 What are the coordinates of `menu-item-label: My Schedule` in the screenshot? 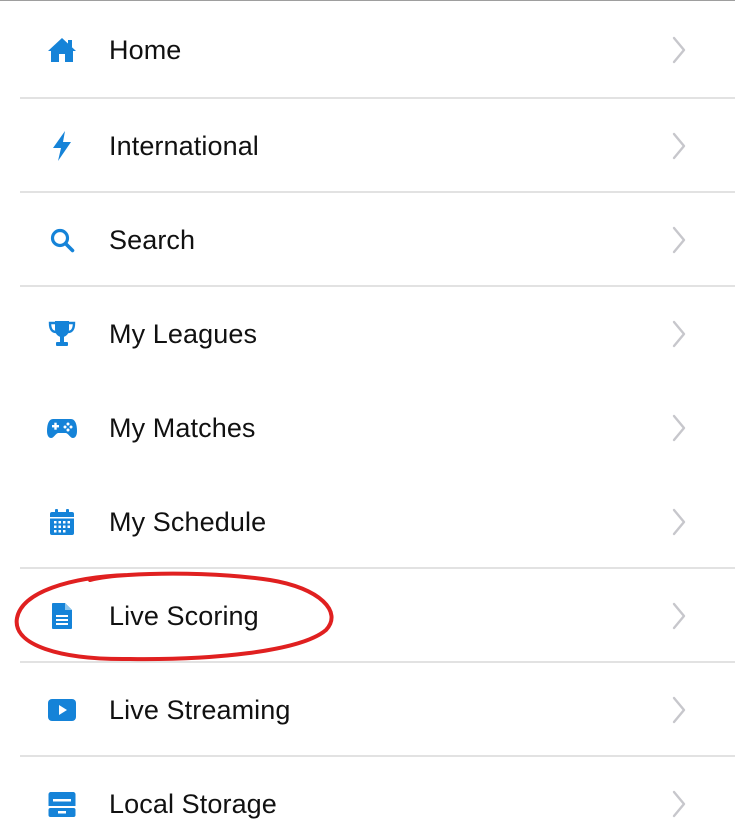 It's located at (188, 521).